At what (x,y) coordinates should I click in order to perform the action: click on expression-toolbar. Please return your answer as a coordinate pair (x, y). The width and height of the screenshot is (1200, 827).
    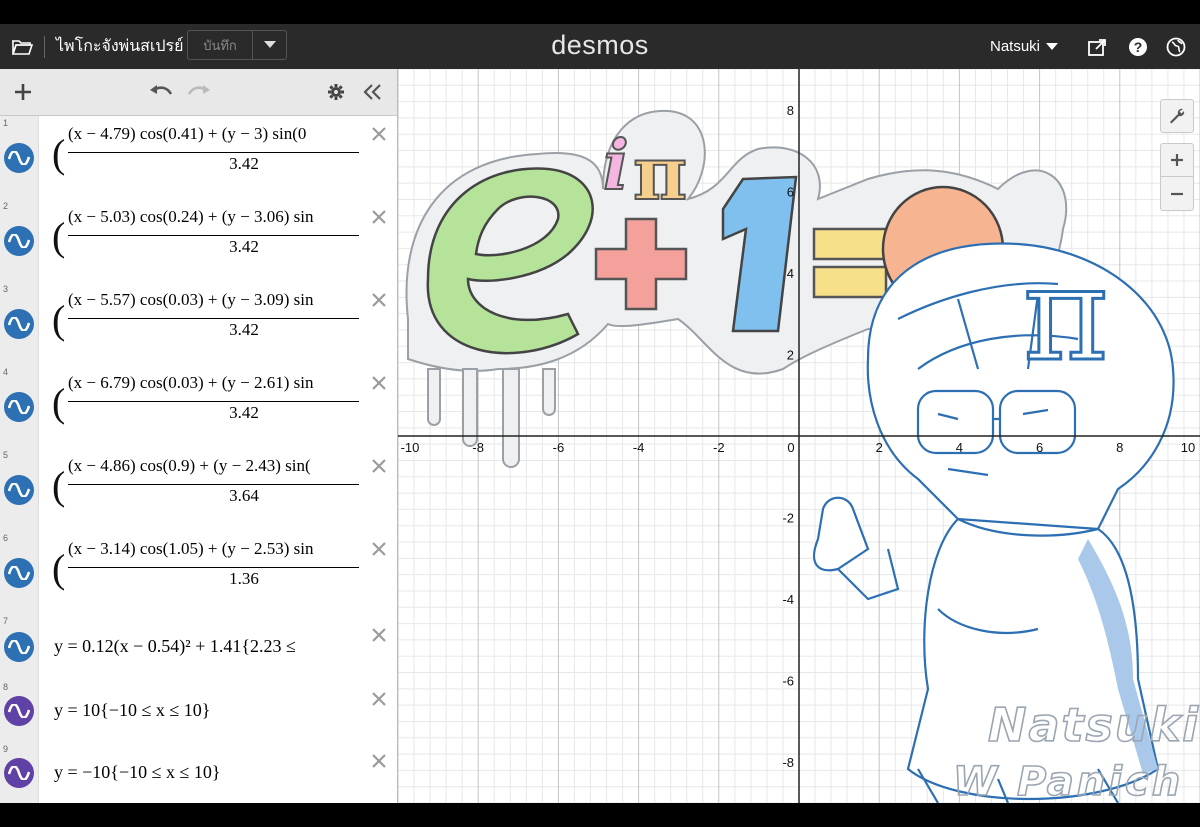
    Looking at the image, I should click on (198, 92).